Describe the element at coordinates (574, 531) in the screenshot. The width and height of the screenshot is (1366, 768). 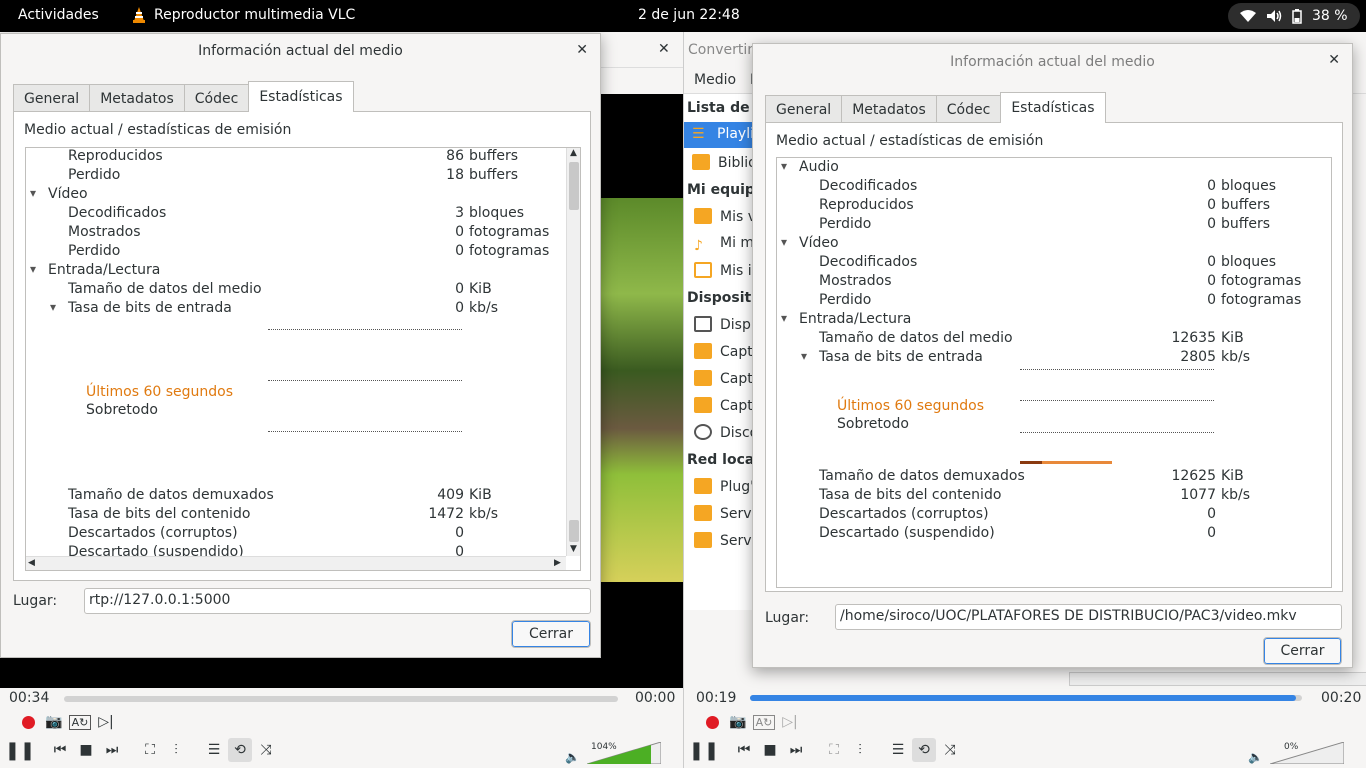
I see `left-vscroll-thumb-bottom` at that location.